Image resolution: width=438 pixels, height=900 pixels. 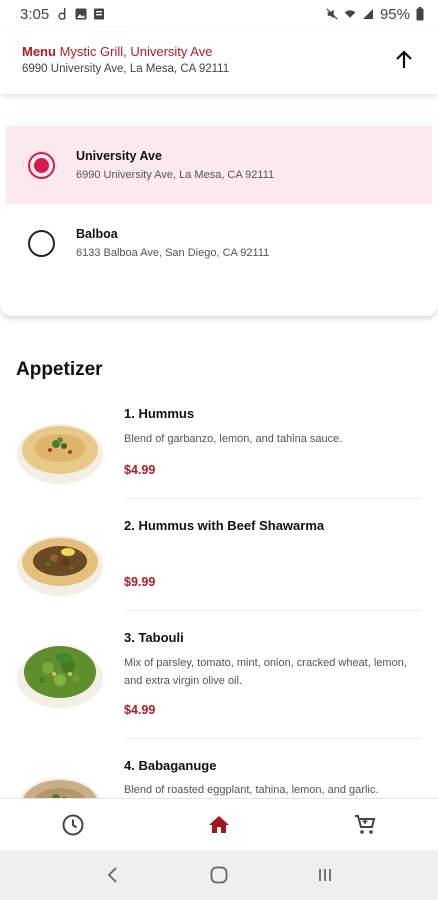 I want to click on battery-icon, so click(x=420, y=14).